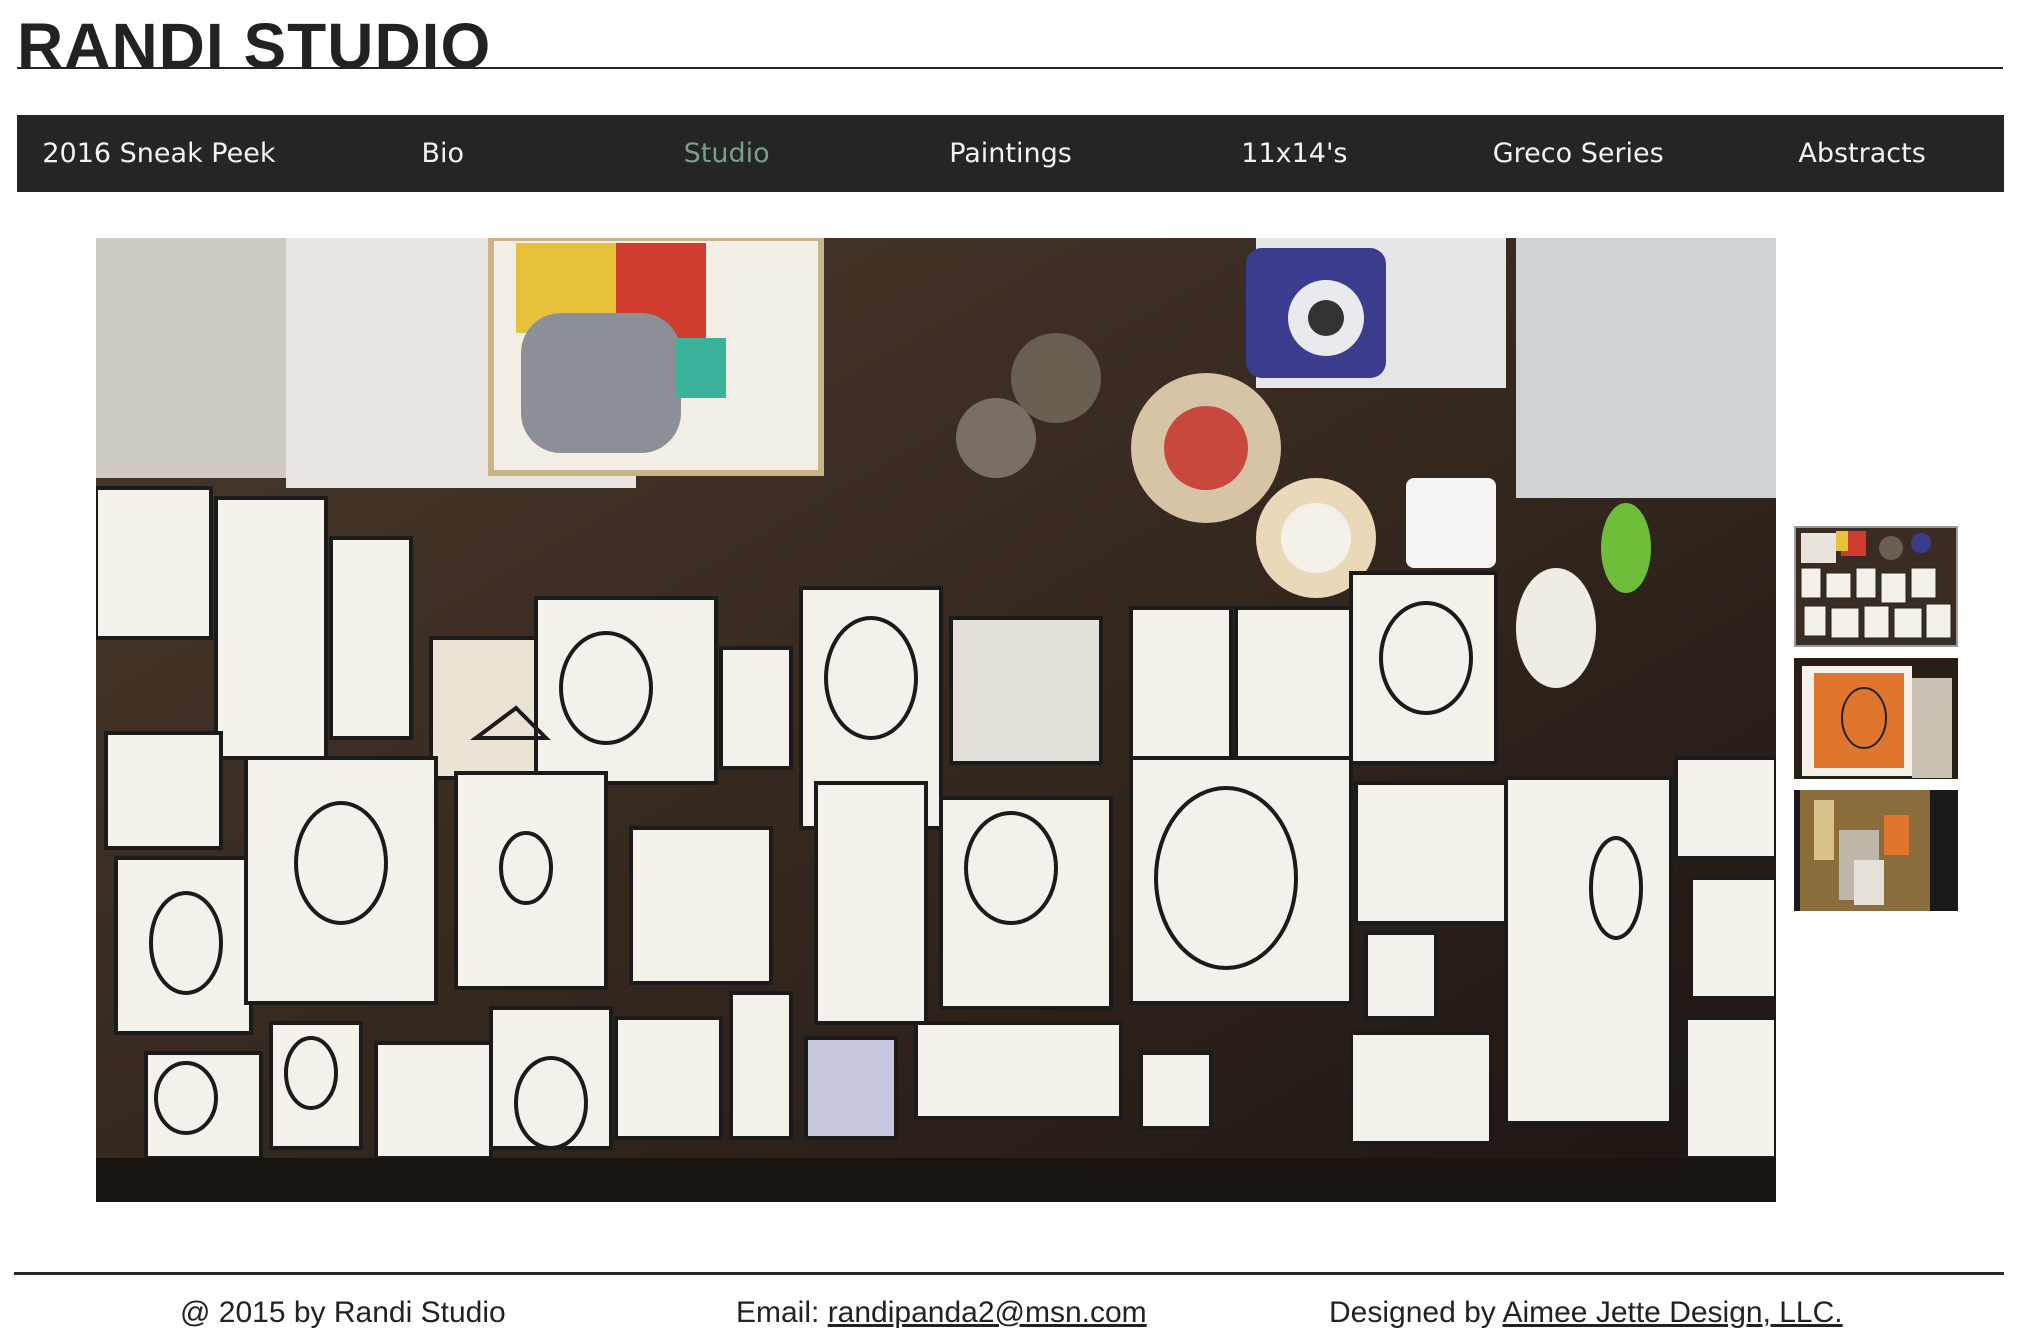  I want to click on gallery-thumbnails, so click(1876, 724).